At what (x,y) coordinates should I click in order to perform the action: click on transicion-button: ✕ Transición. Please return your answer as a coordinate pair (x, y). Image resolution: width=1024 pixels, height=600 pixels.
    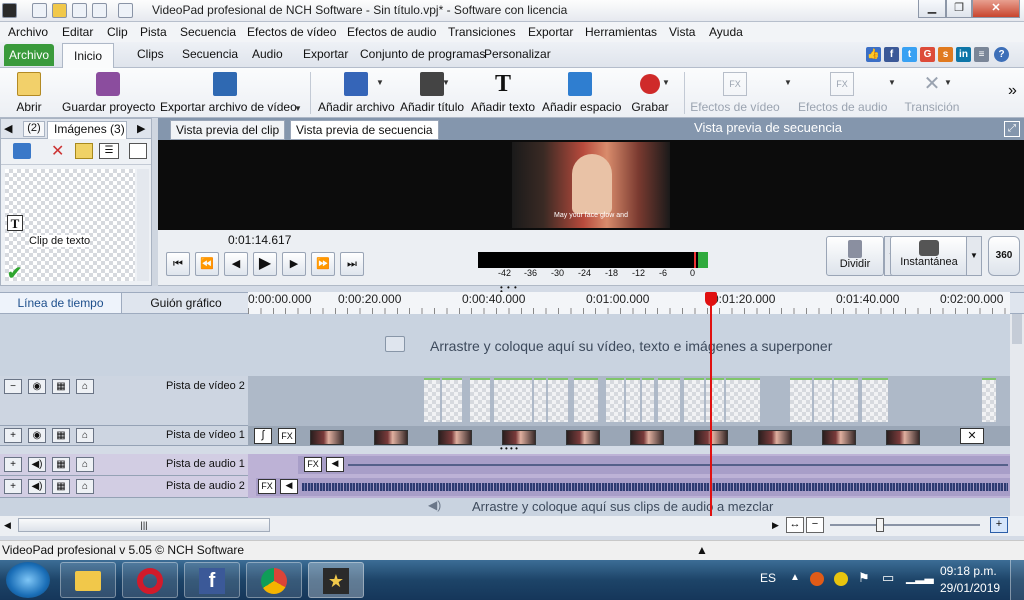
    Looking at the image, I should click on (932, 93).